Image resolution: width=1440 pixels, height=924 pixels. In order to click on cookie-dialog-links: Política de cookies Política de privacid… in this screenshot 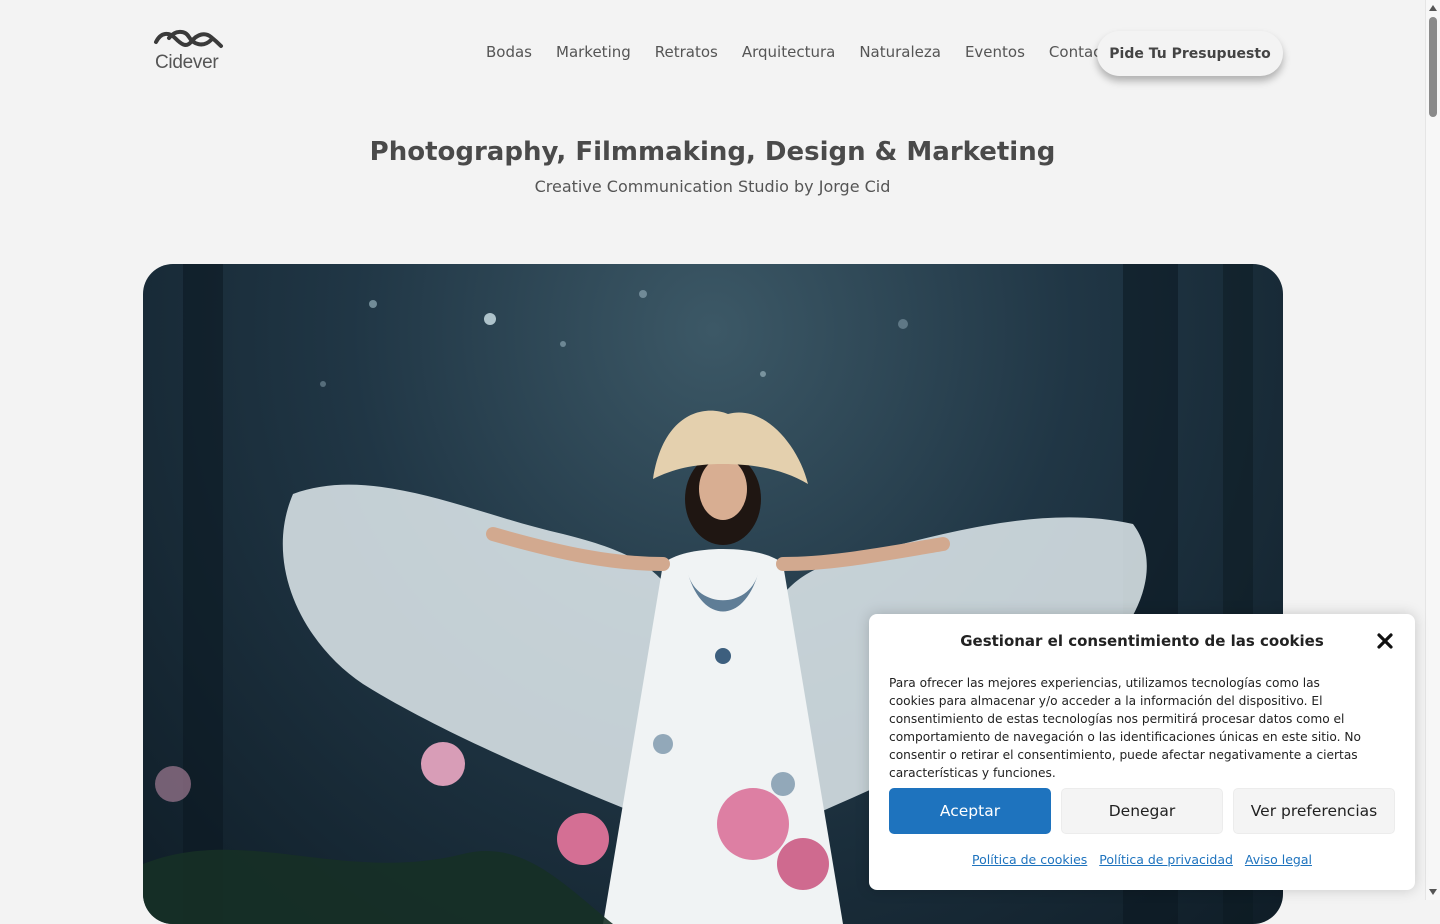, I will do `click(1142, 859)`.